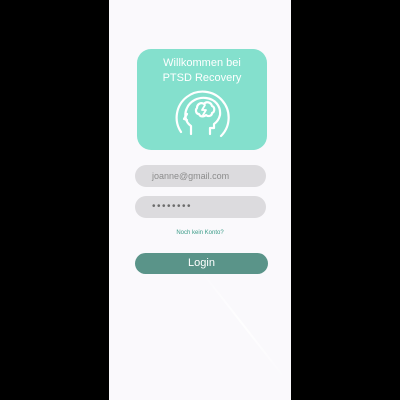  Describe the element at coordinates (200, 233) in the screenshot. I see `signup-link: Noch kein Konto?` at that location.